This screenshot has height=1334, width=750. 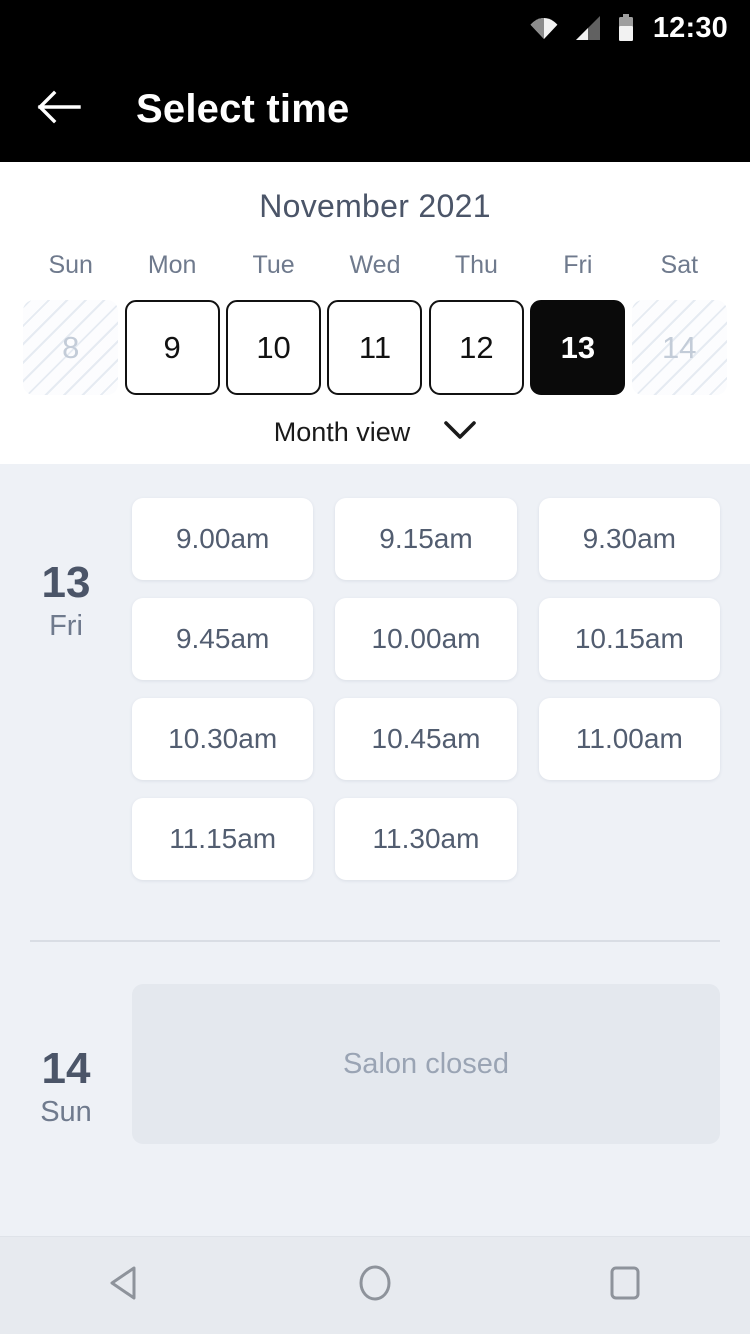 I want to click on time-slot: 11.30am, so click(x=426, y=839).